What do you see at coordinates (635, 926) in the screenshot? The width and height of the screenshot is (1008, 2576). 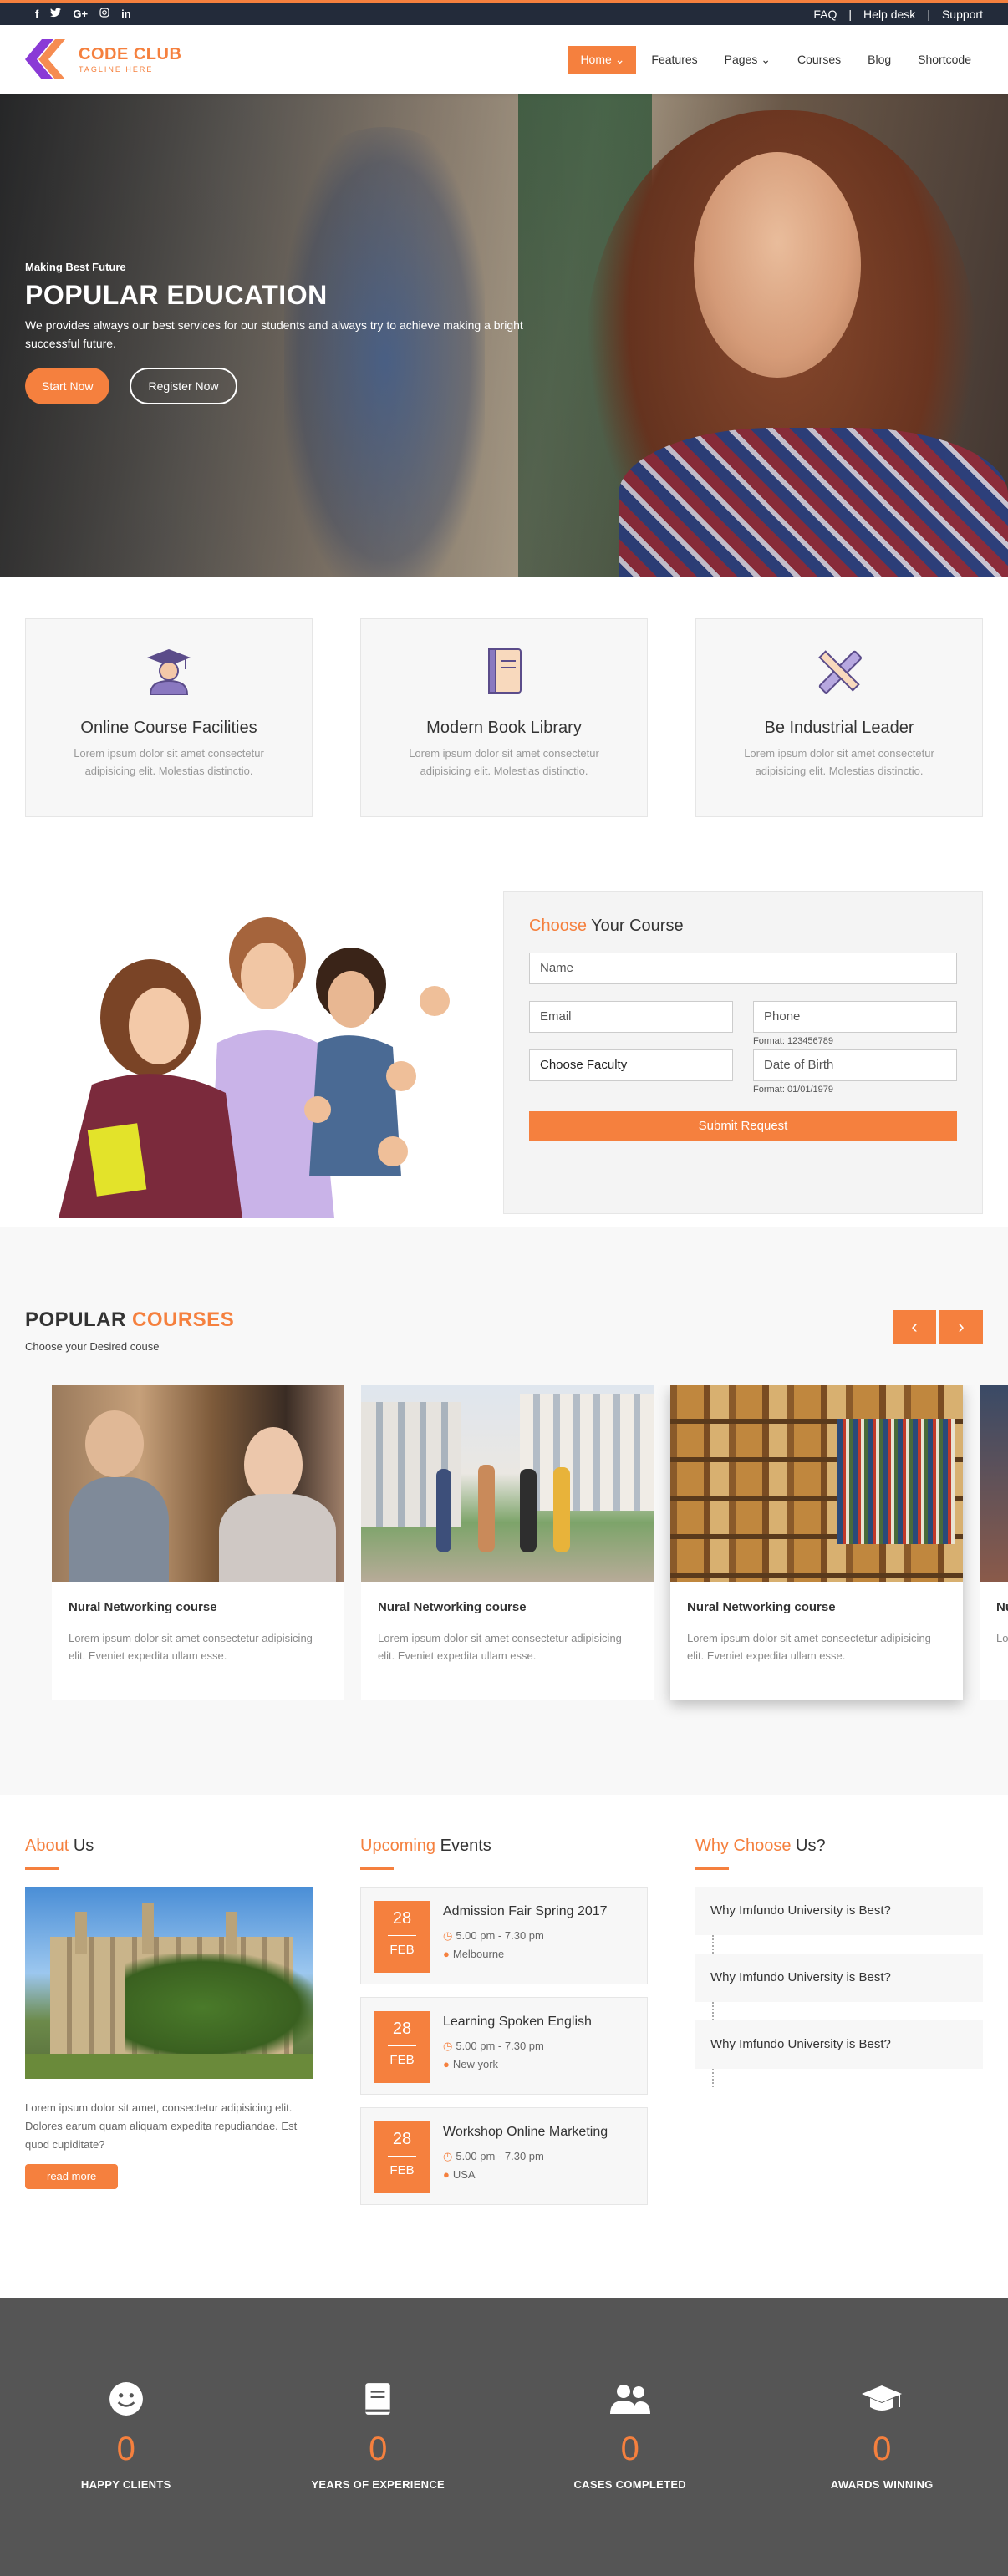 I see `form-title-rest: Your Course` at bounding box center [635, 926].